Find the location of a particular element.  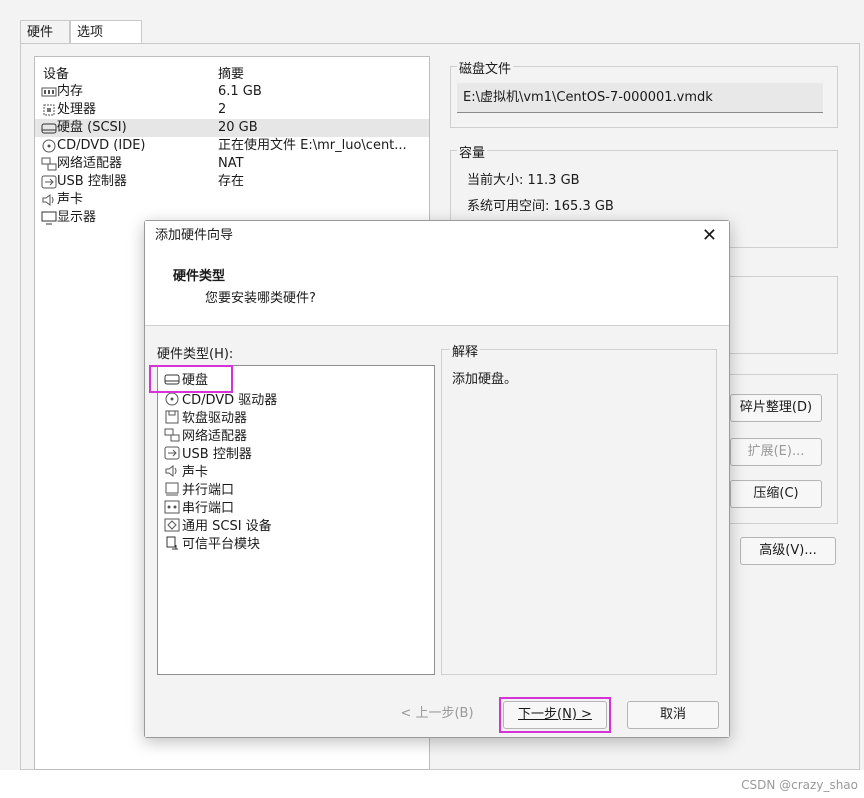

disk-file-path: E:\虚拟机\vm1\CentOS-7-000001.vmdk is located at coordinates (640, 98).